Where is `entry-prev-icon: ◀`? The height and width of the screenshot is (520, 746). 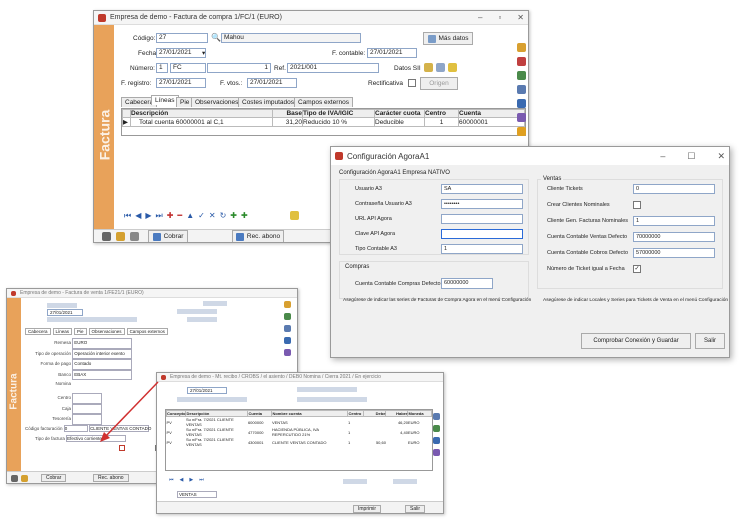
entry-prev-icon: ◀ is located at coordinates (182, 480).